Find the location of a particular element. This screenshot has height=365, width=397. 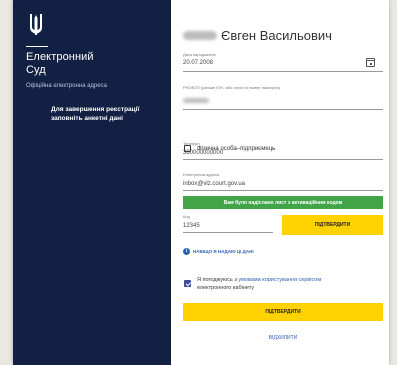

code-field: 12345 is located at coordinates (191, 226).